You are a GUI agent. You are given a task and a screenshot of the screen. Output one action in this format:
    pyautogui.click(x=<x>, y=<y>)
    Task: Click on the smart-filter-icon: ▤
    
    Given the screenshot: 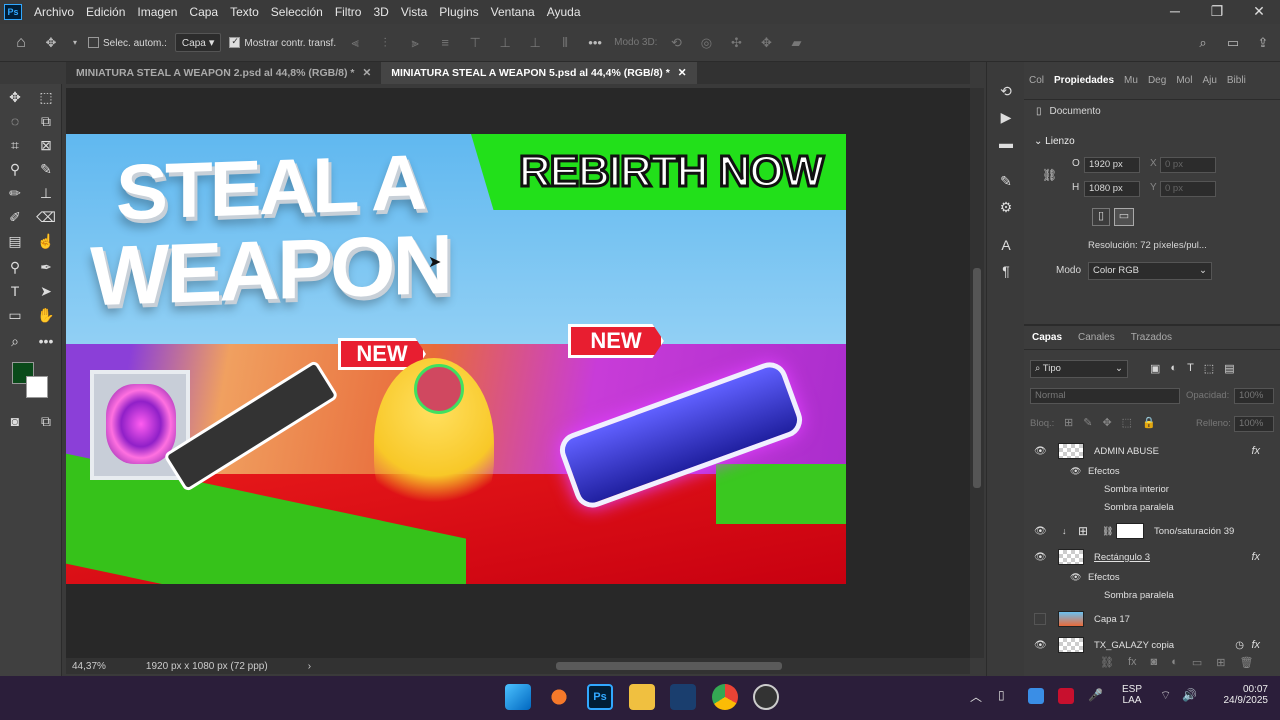 What is the action you would take?
    pyautogui.click(x=1229, y=368)
    